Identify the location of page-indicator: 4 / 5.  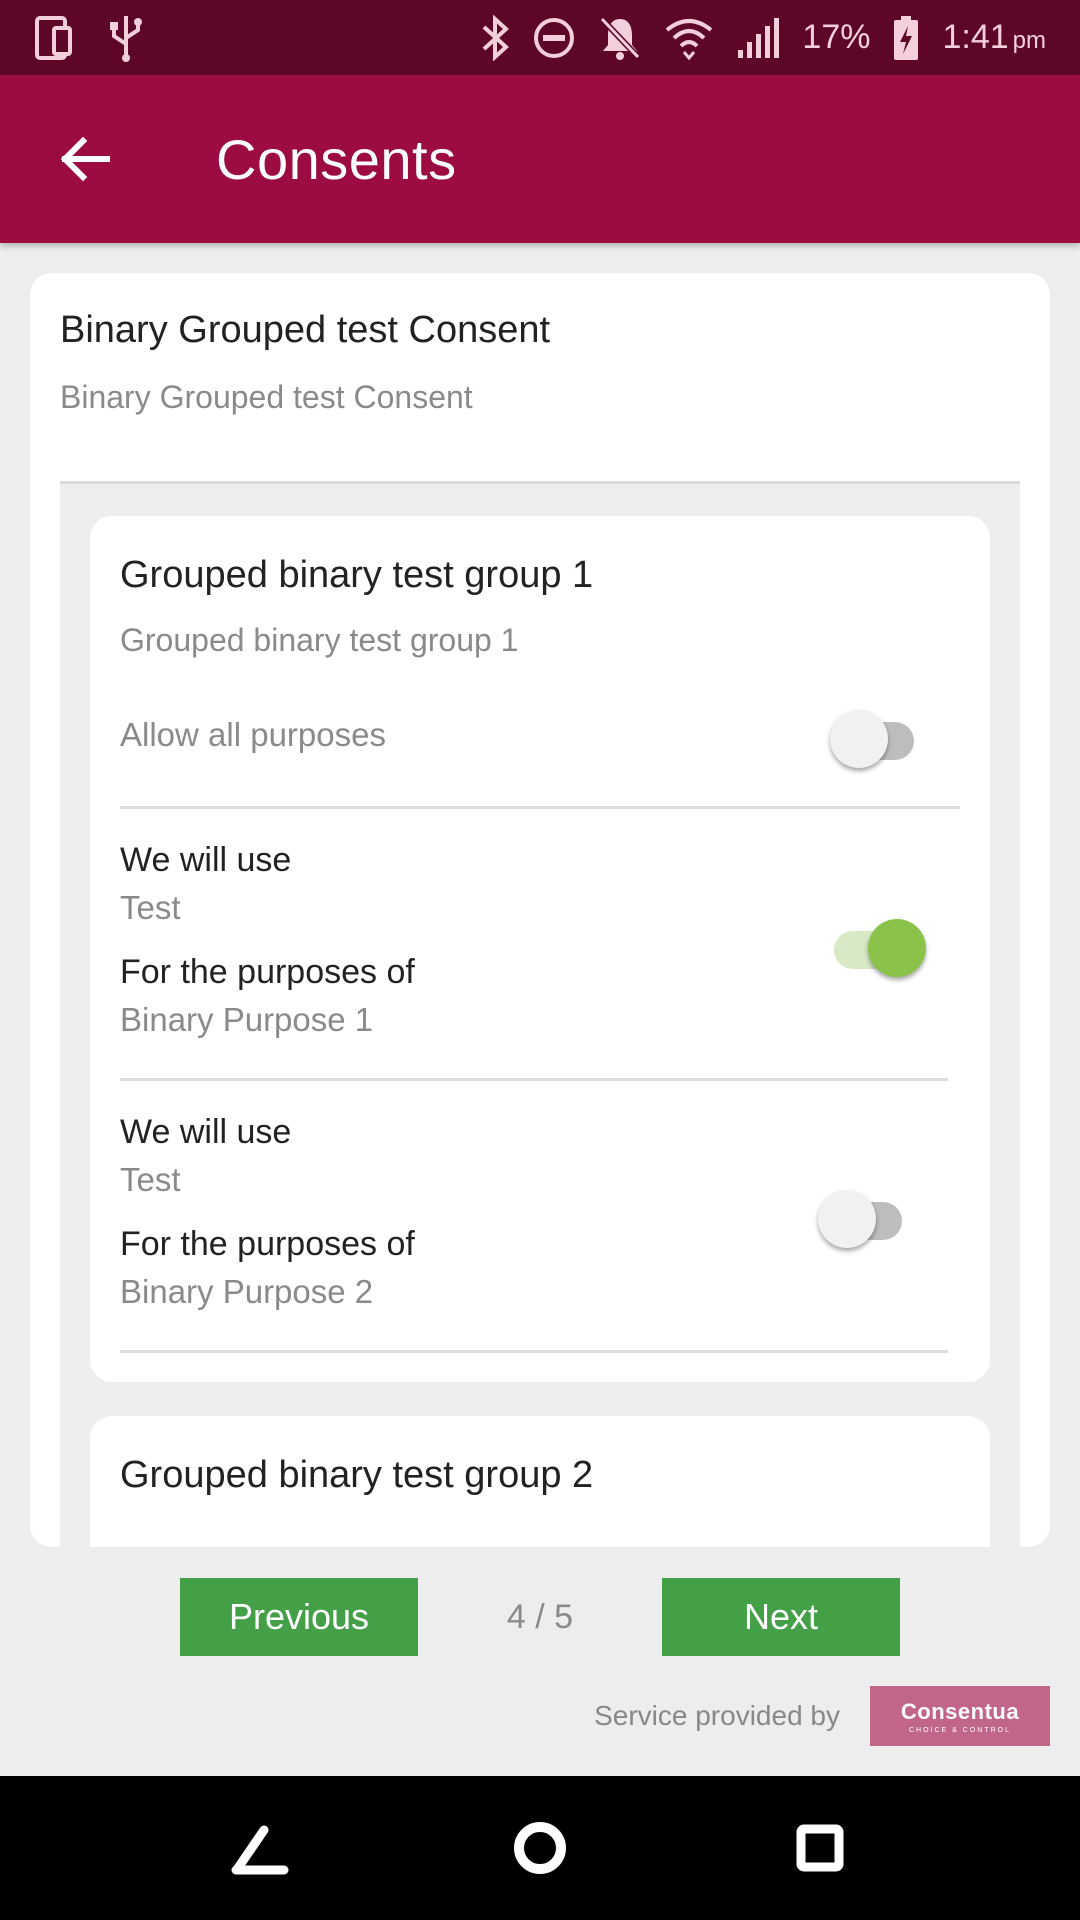
(540, 1616).